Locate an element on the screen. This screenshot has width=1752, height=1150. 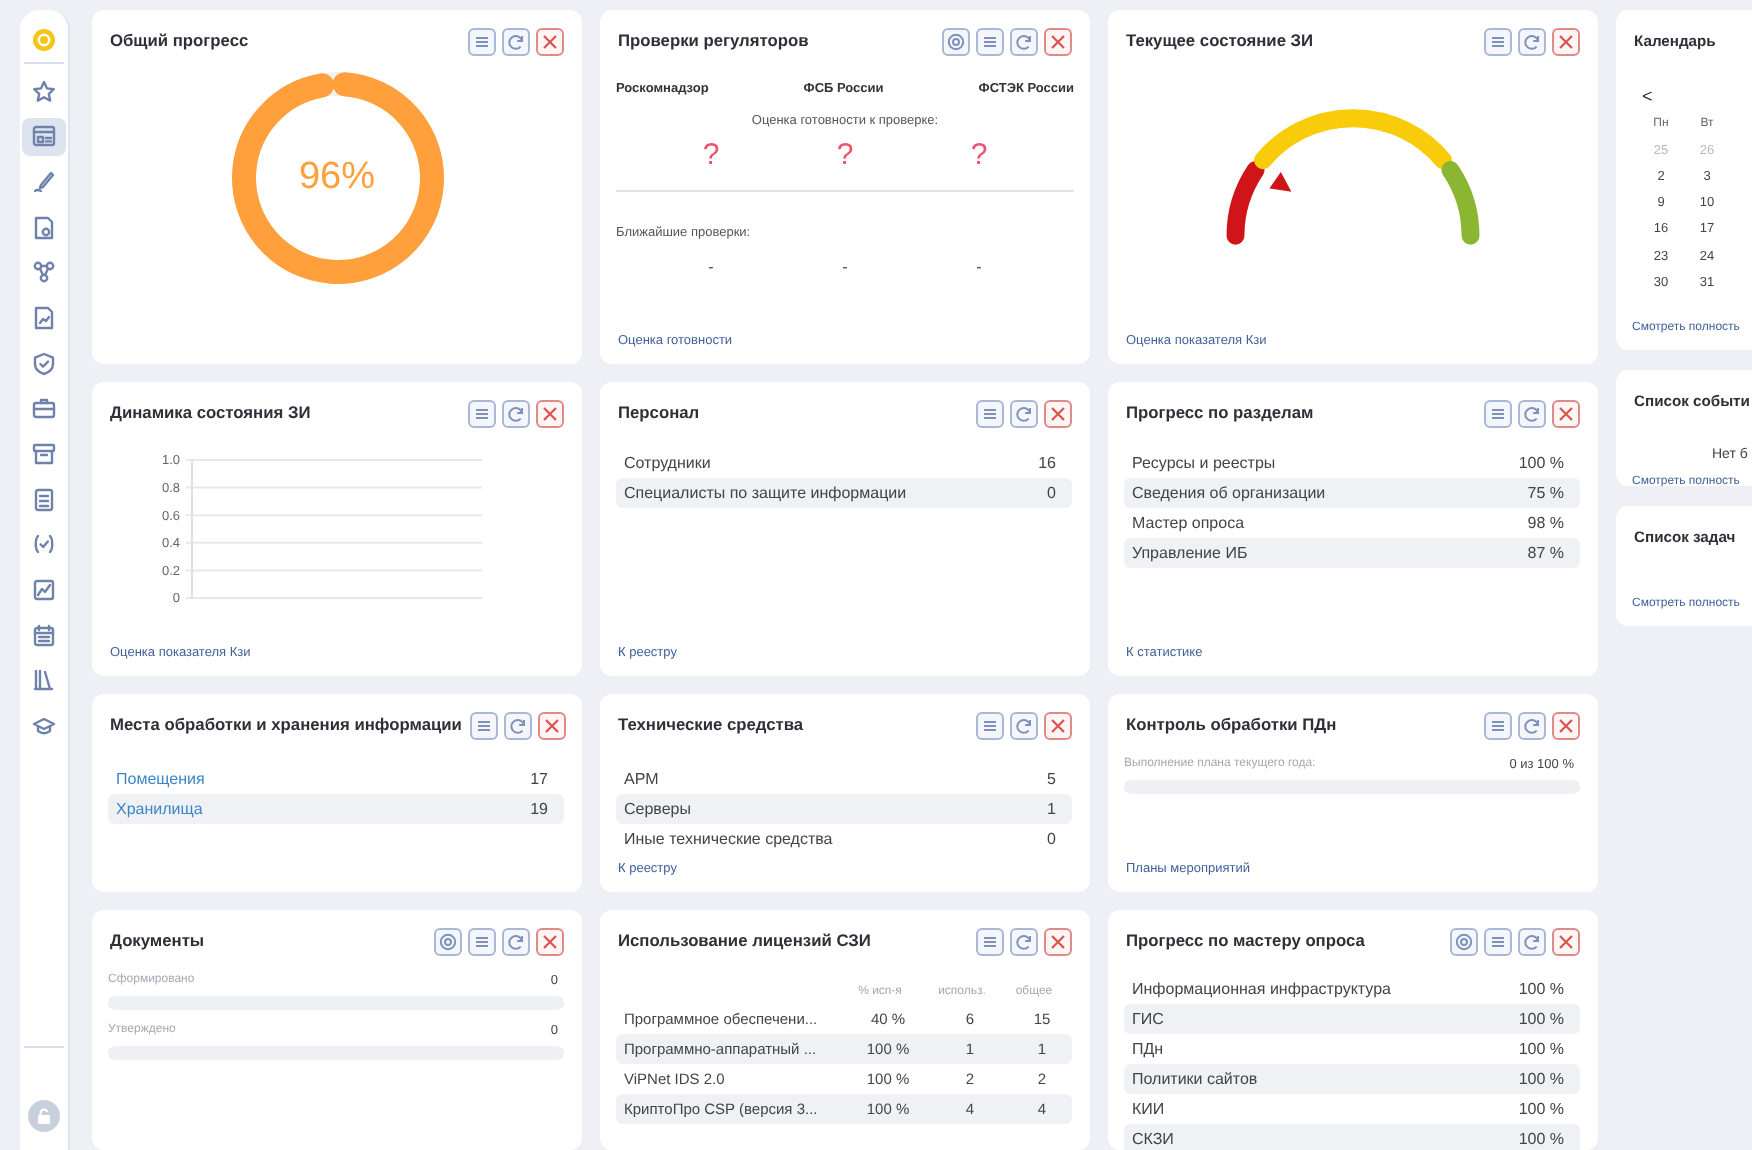
logo-icon is located at coordinates (44, 40).